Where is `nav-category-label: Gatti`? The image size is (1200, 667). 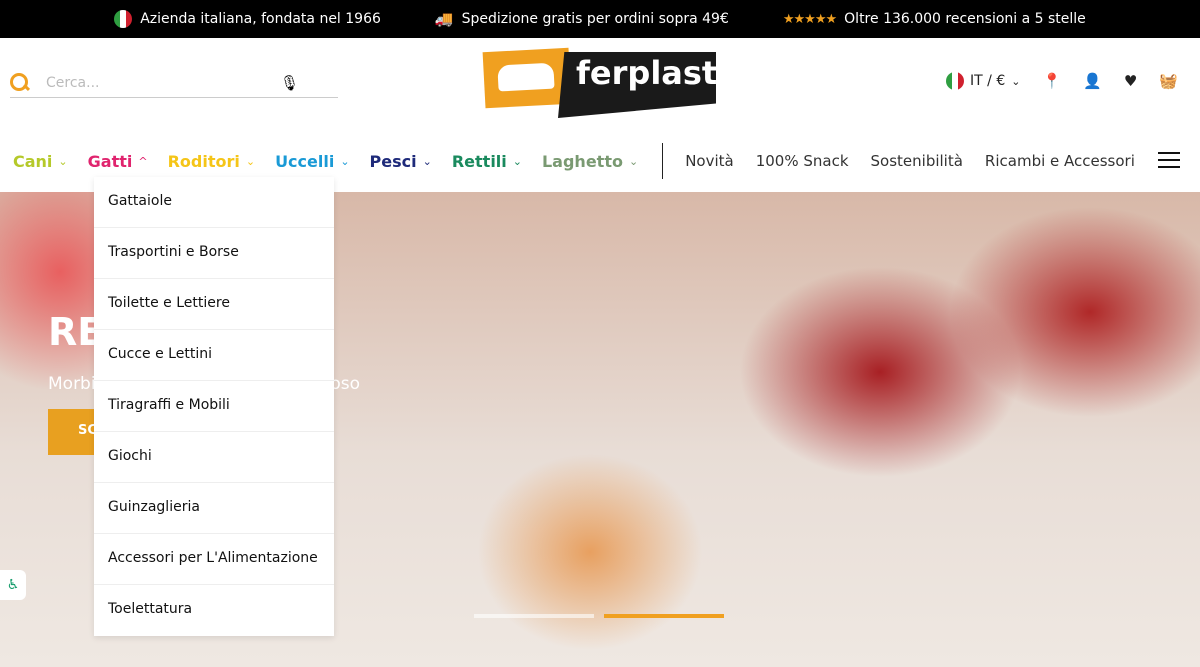 nav-category-label: Gatti is located at coordinates (110, 161).